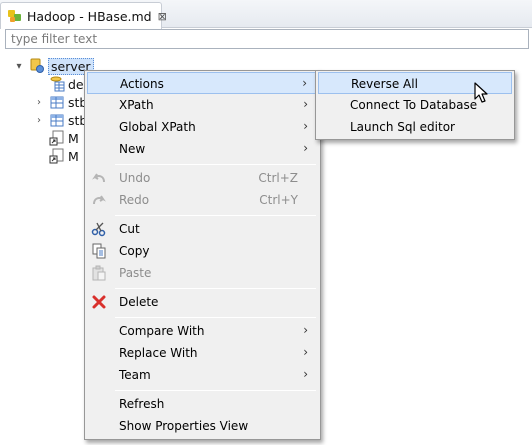 The image size is (532, 445). Describe the element at coordinates (202, 331) in the screenshot. I see `menu-item-compare-with: Compare With ›` at that location.